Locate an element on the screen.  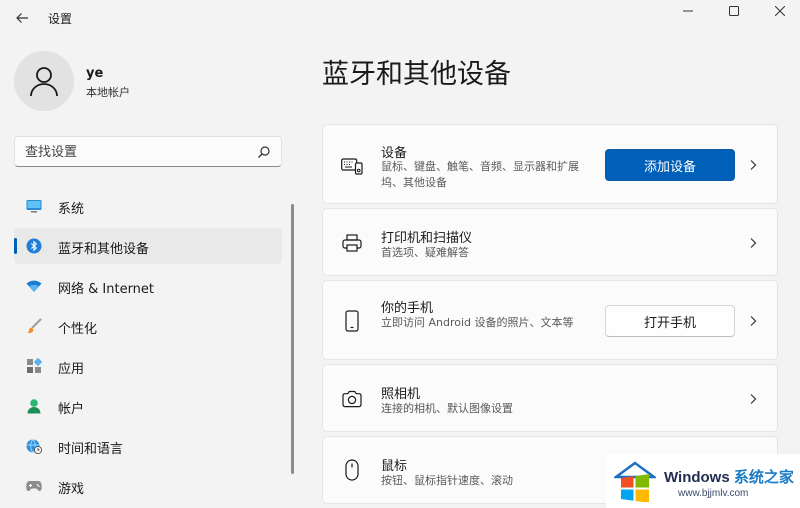
minimize-button is located at coordinates (688, 11).